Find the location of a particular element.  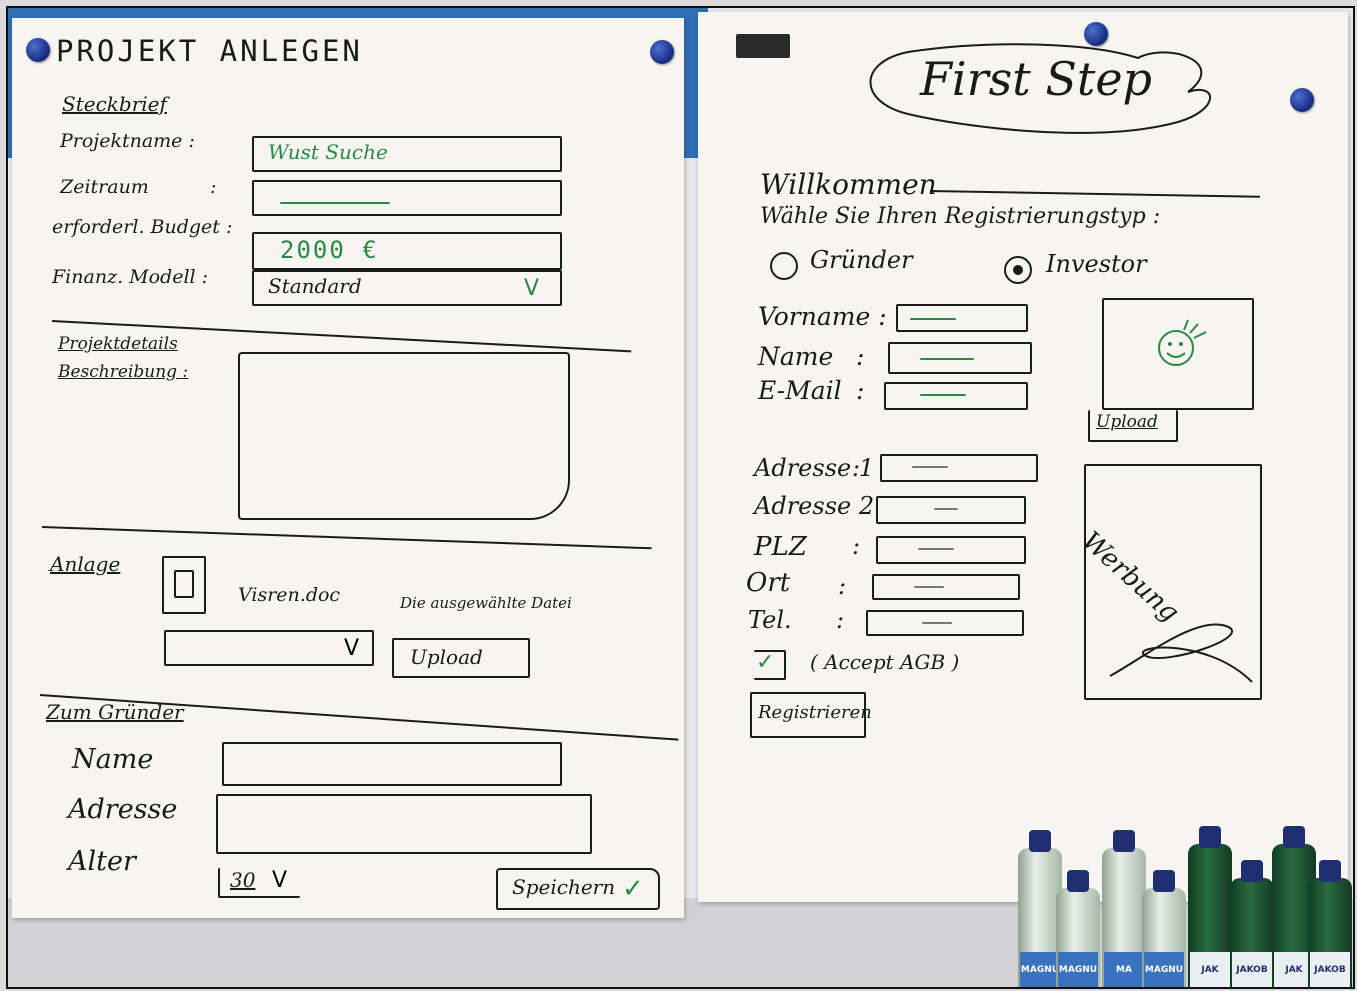

adresse2-input is located at coordinates (951, 510).